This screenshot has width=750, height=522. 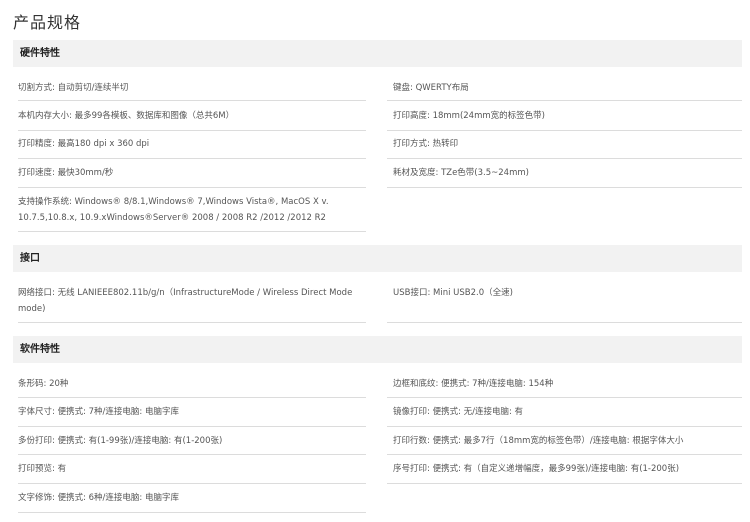 What do you see at coordinates (564, 147) in the screenshot?
I see `spec-print-method: 打印方式: 热转印` at bounding box center [564, 147].